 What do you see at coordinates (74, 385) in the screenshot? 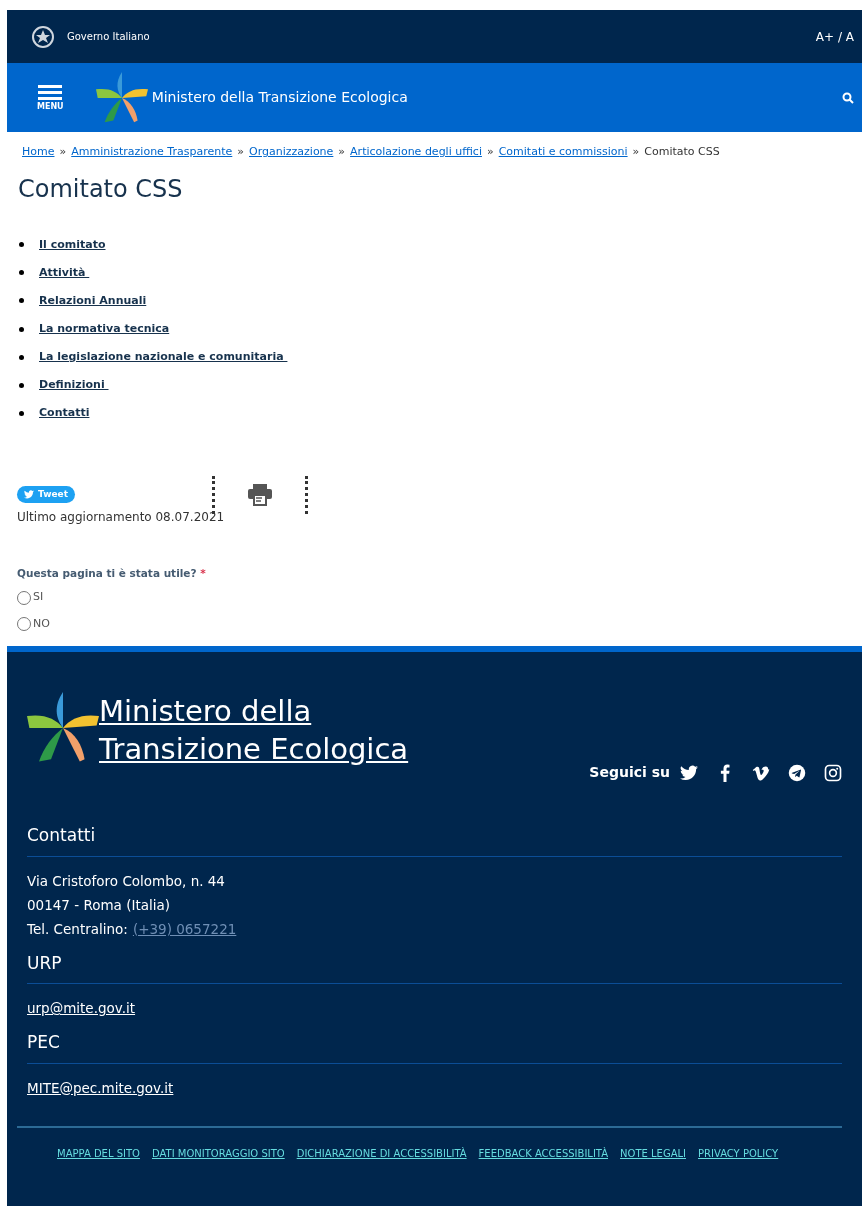
I see `list-link: Definizioni` at bounding box center [74, 385].